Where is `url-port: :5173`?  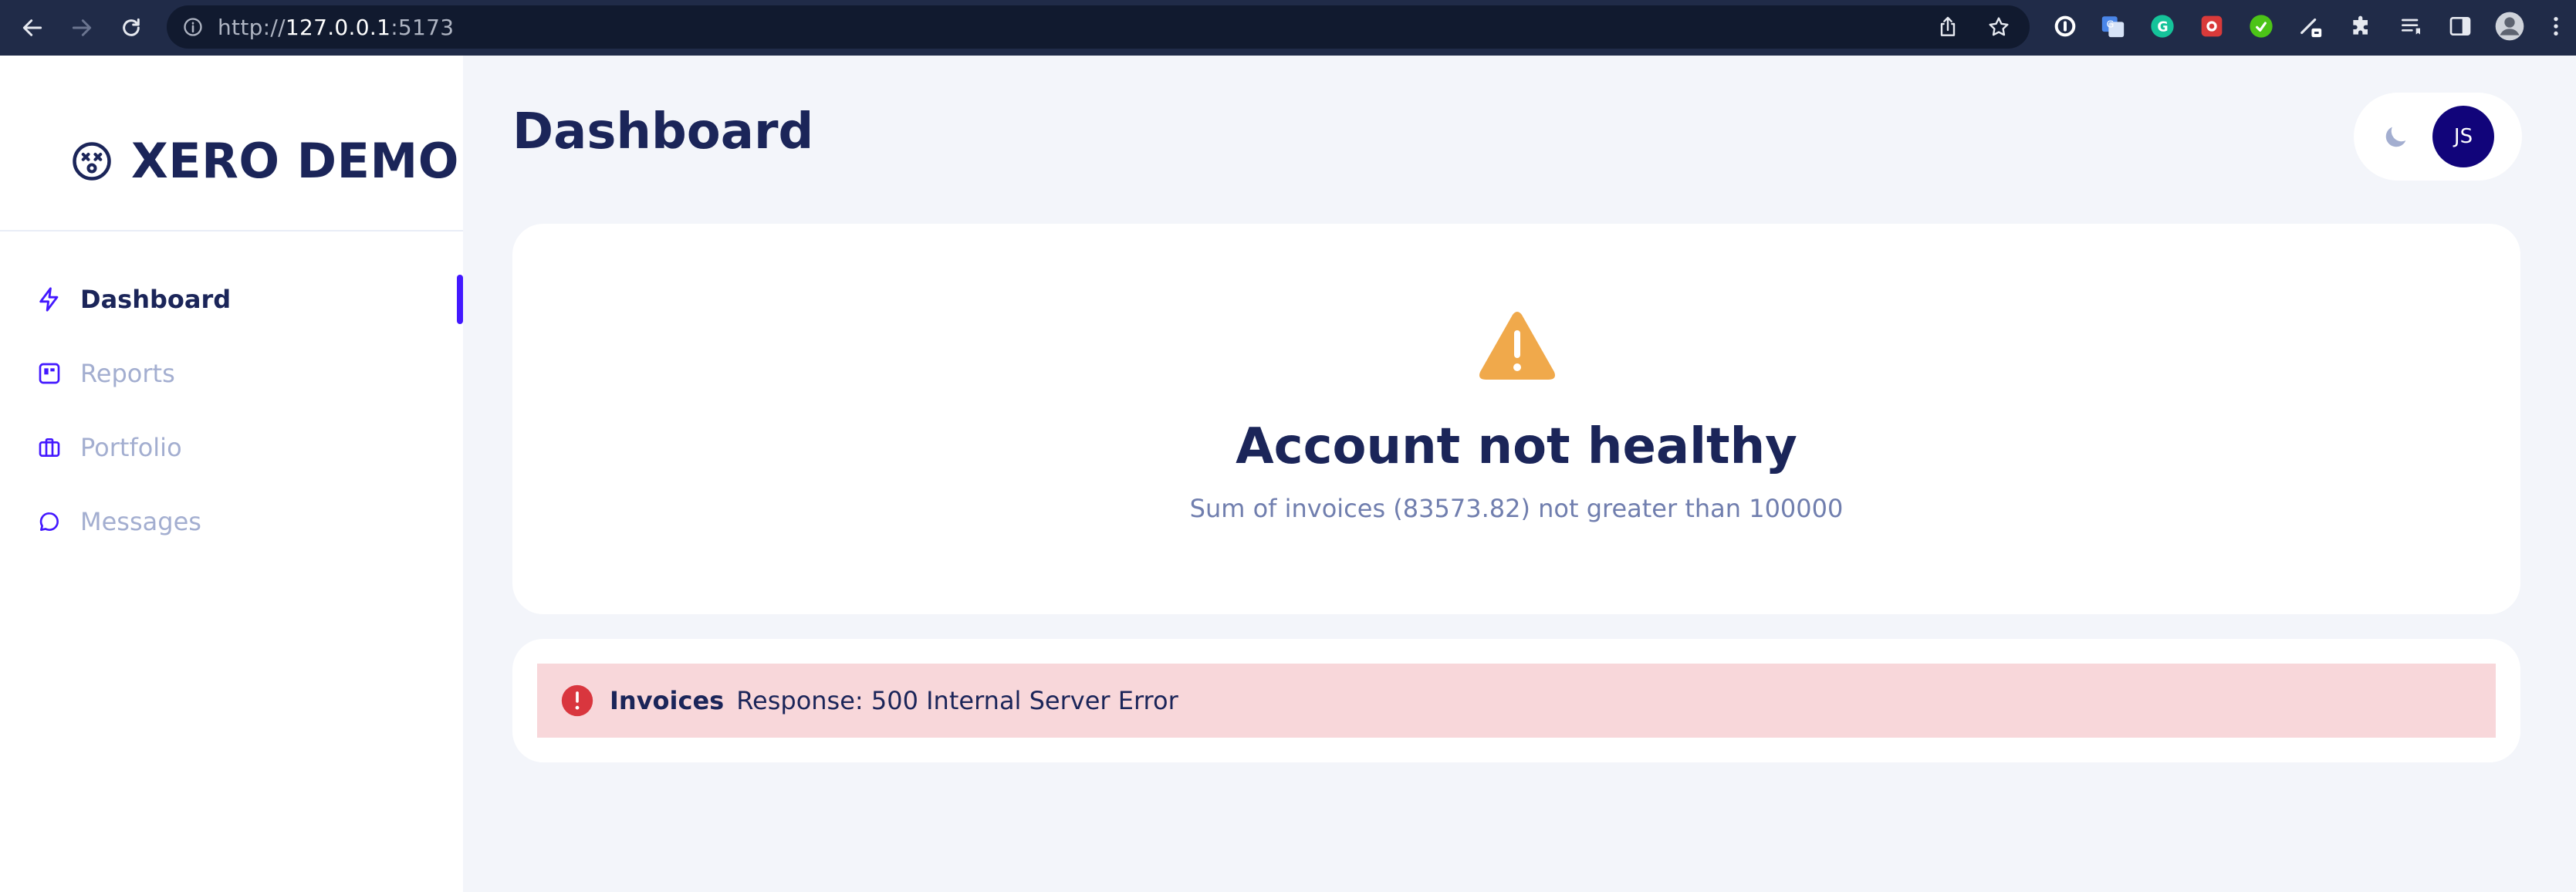
url-port: :5173 is located at coordinates (422, 27).